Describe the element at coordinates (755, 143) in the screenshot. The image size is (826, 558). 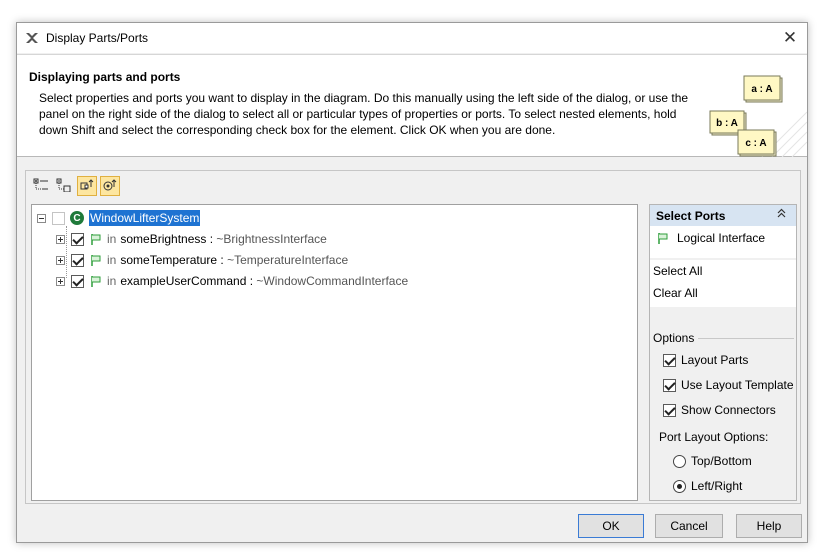
I see `part-label-c: c : A` at that location.